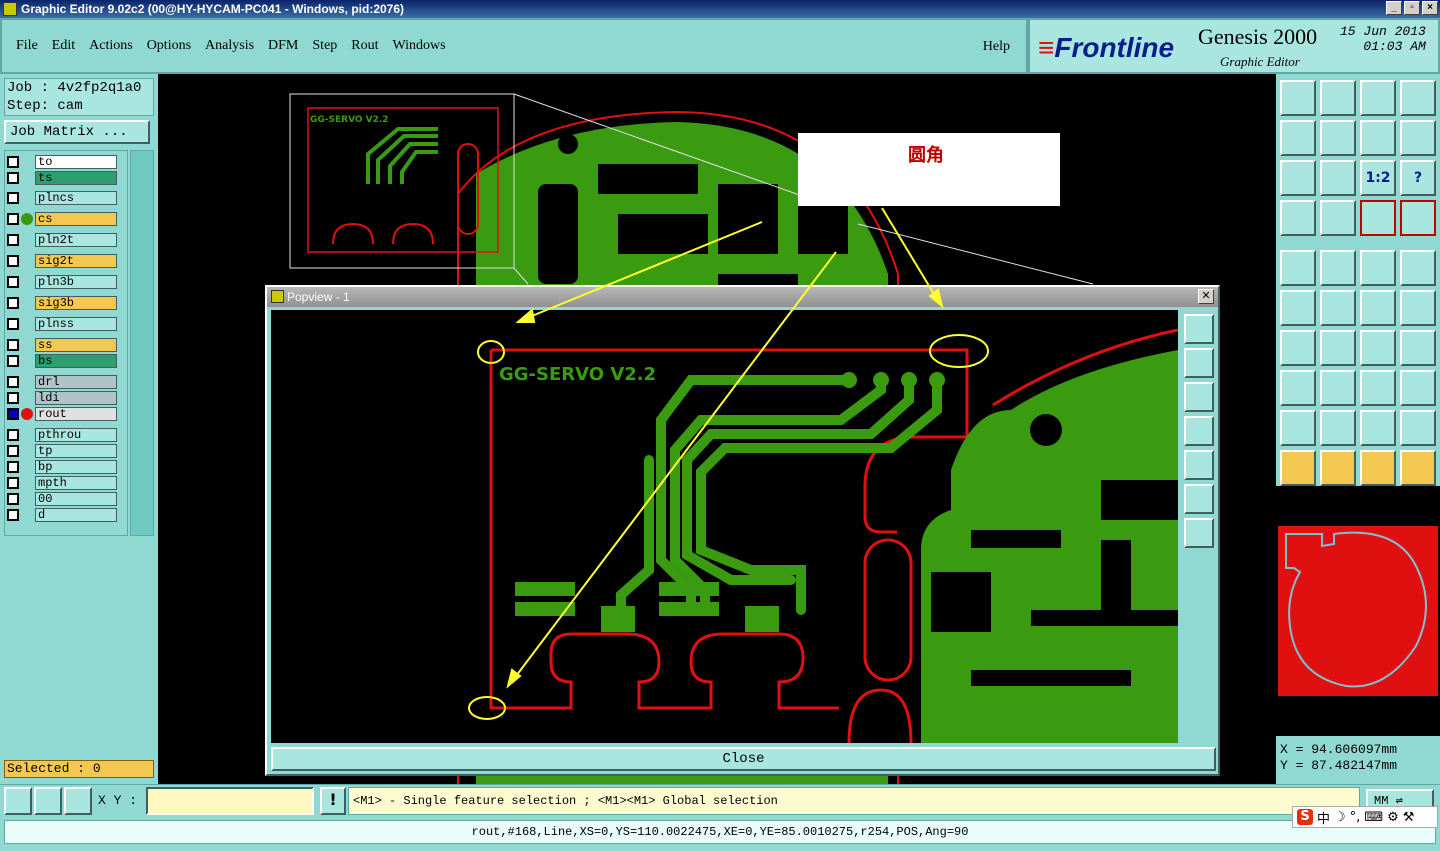  I want to click on layer-row-mpth: mpth, so click(62, 483).